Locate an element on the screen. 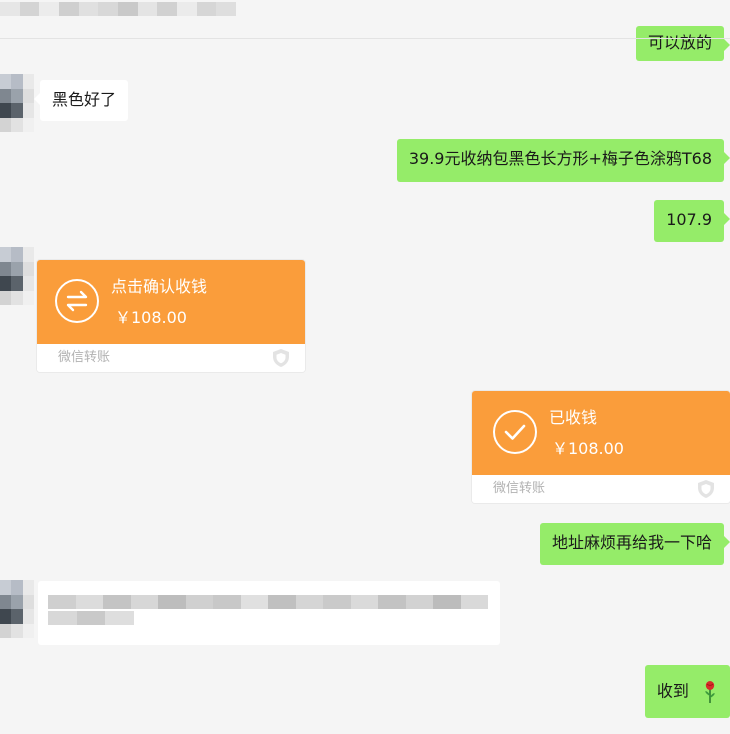  transfer-card-incoming: 点击确认收钱 ￥108.00 微信转账 is located at coordinates (171, 316).